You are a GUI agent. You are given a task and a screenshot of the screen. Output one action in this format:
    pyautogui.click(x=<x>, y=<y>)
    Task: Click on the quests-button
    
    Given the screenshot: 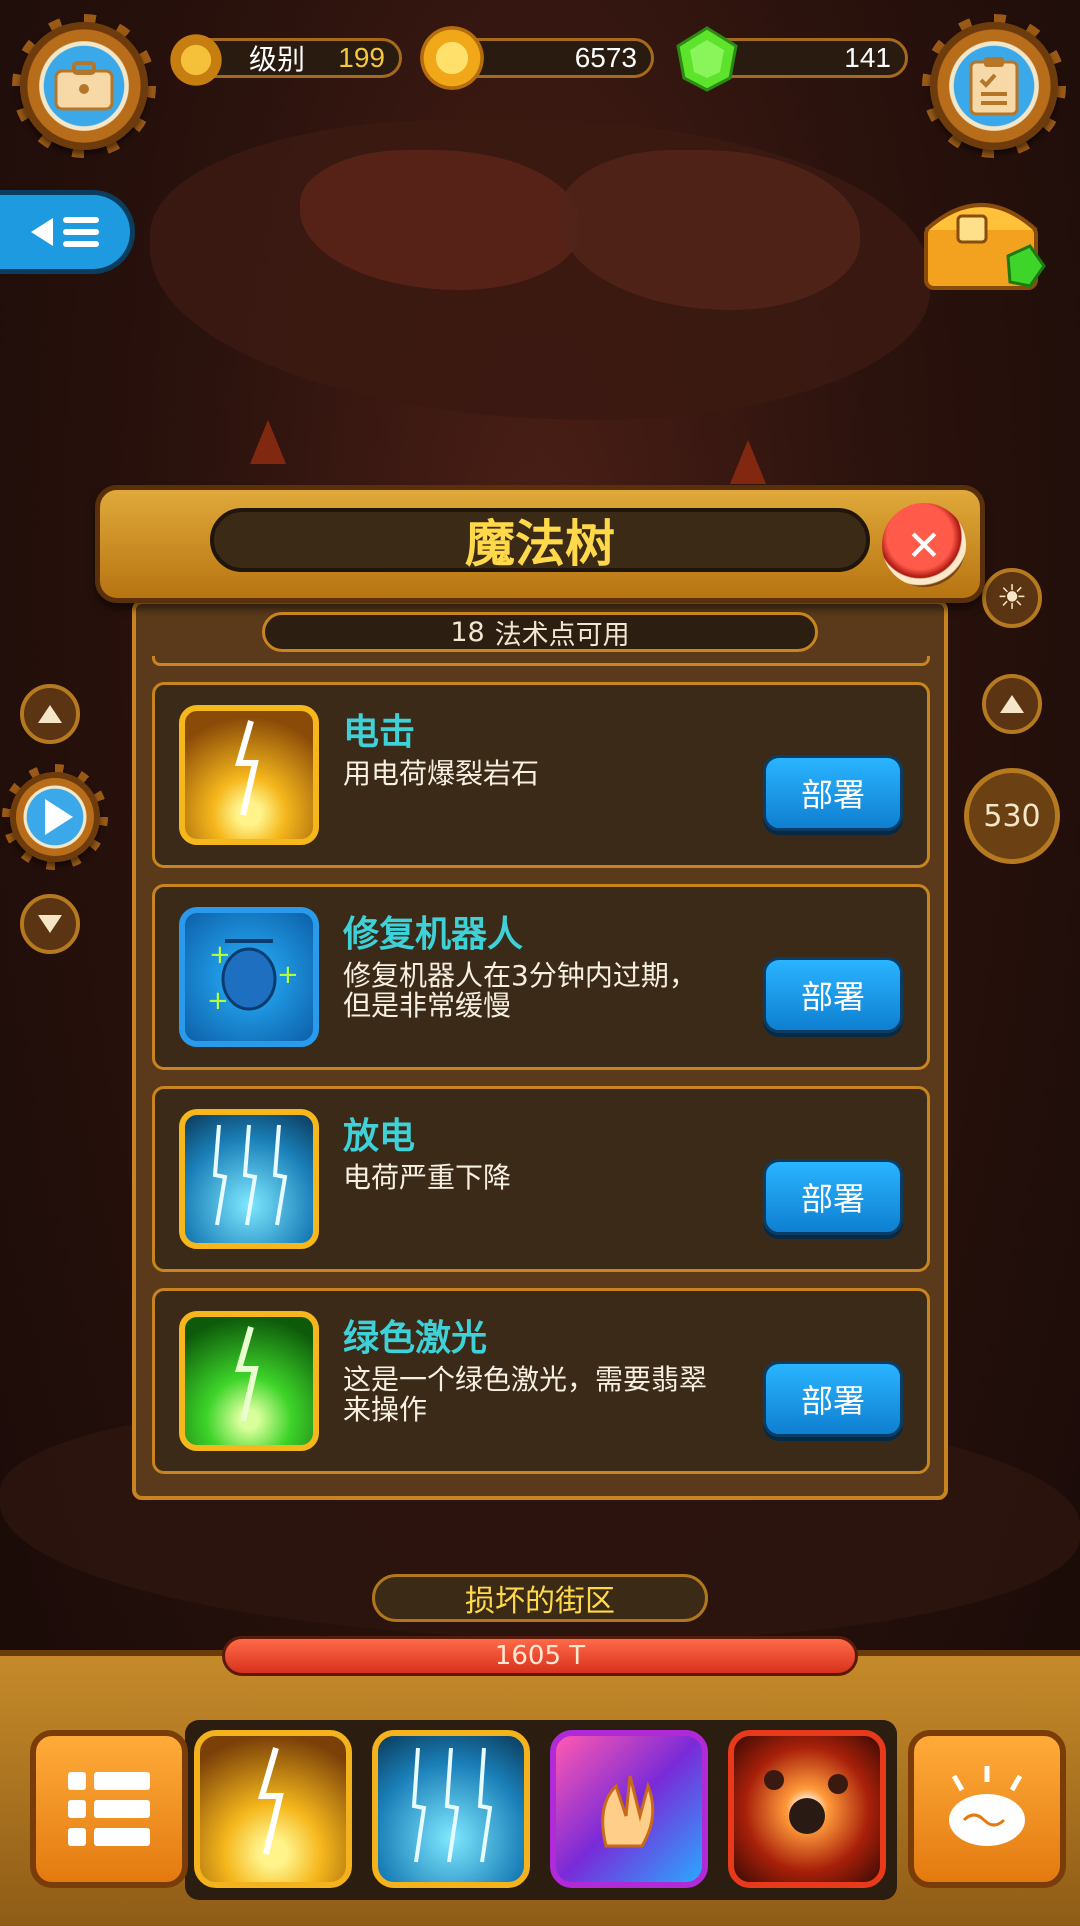 What is the action you would take?
    pyautogui.click(x=994, y=86)
    